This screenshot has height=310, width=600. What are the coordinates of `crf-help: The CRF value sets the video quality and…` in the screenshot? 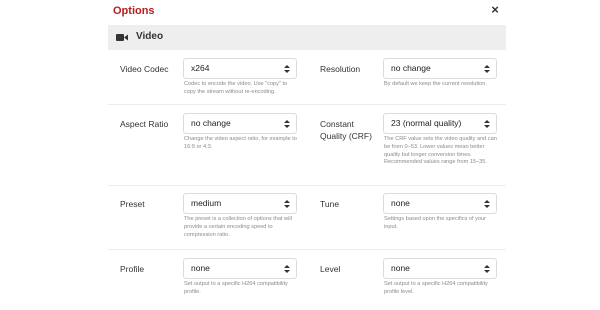 It's located at (440, 151).